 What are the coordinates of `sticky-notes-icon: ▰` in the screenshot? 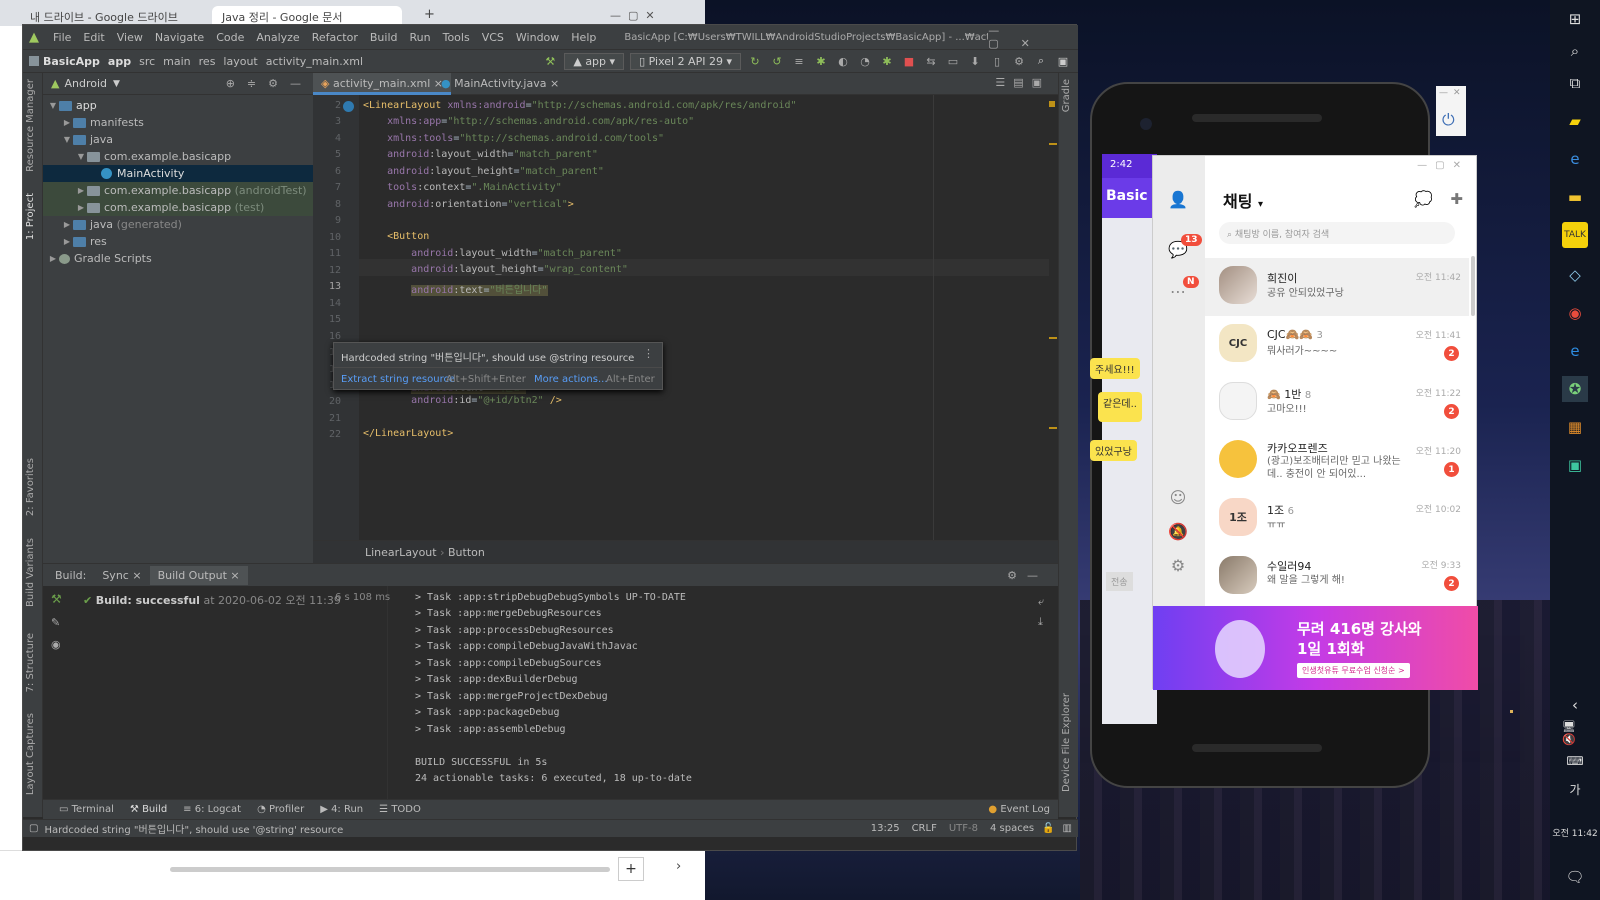 It's located at (1575, 121).